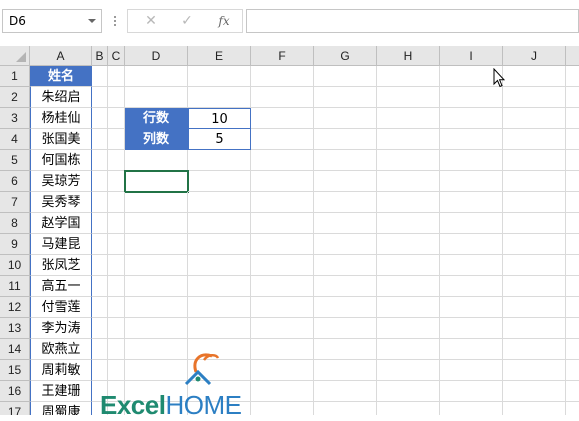 The image size is (579, 421). I want to click on cell-k9, so click(572, 244).